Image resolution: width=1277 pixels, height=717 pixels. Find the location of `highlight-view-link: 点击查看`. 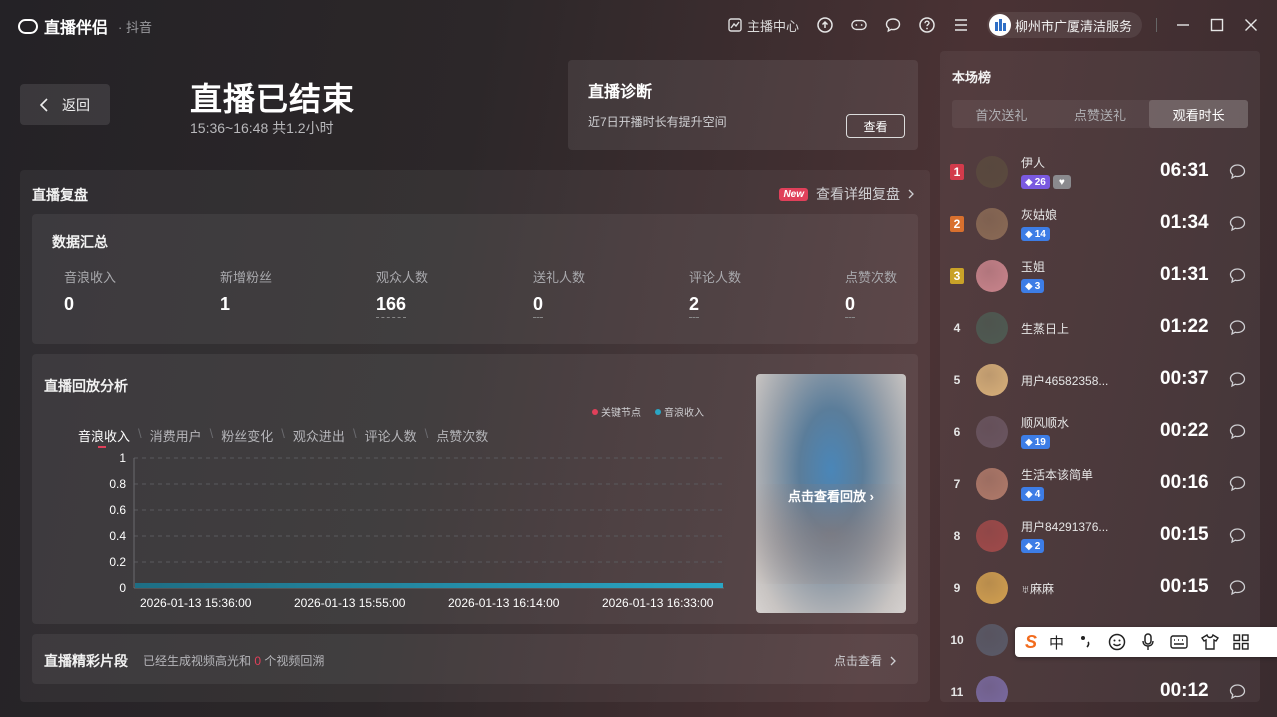

highlight-view-link: 点击查看 is located at coordinates (865, 660).